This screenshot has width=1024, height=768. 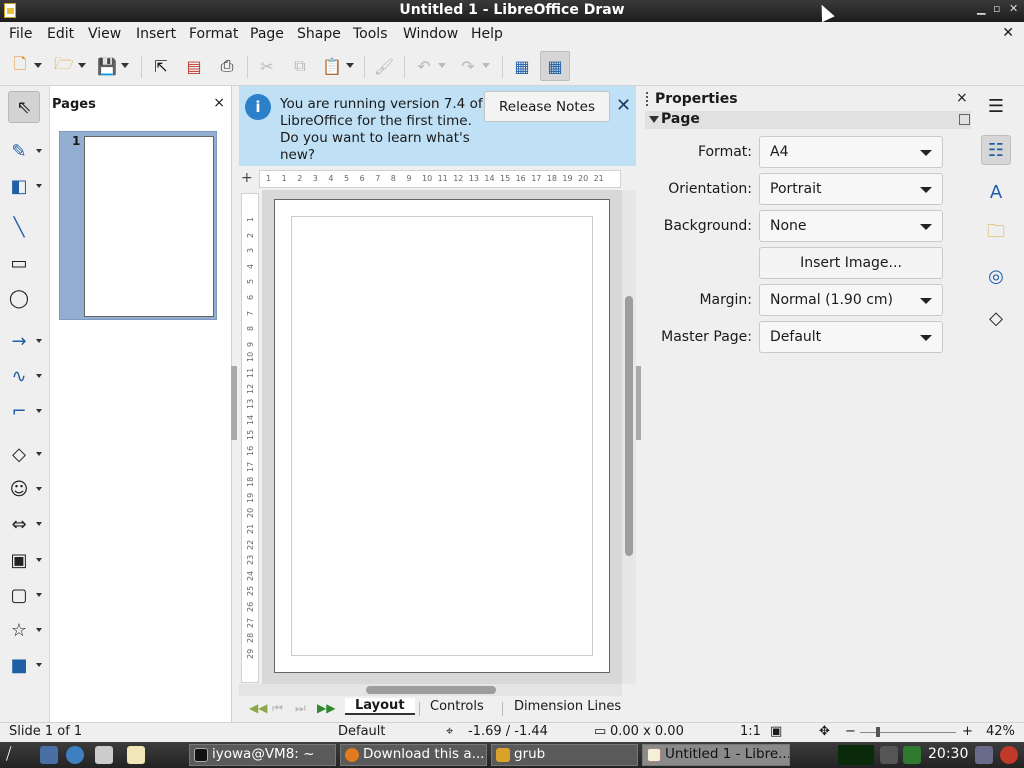 What do you see at coordinates (440, 179) in the screenshot?
I see `horizontal-ruler: 1 1 2 3 4 5 6 7 8 9 10 11 12 13 14 15 16 17 18 19 20 21` at bounding box center [440, 179].